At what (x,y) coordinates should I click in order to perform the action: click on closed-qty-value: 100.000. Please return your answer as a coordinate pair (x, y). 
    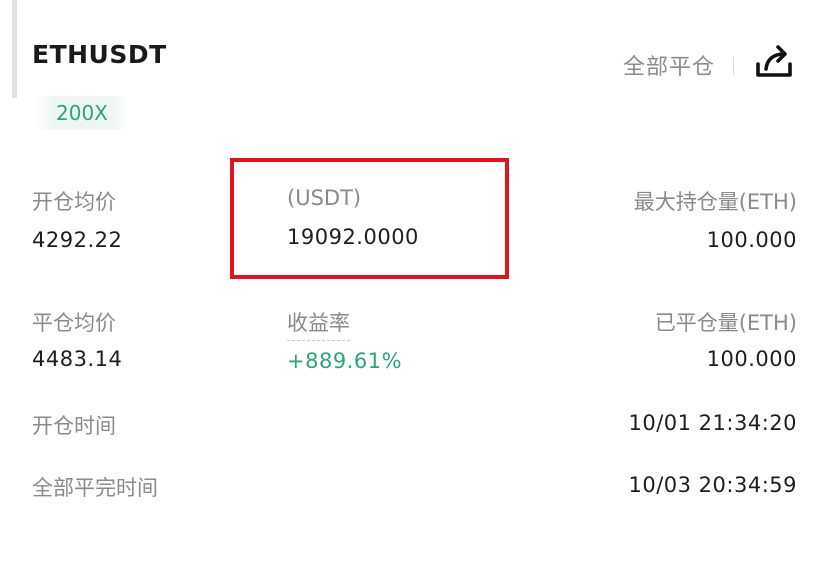
    Looking at the image, I should click on (751, 359).